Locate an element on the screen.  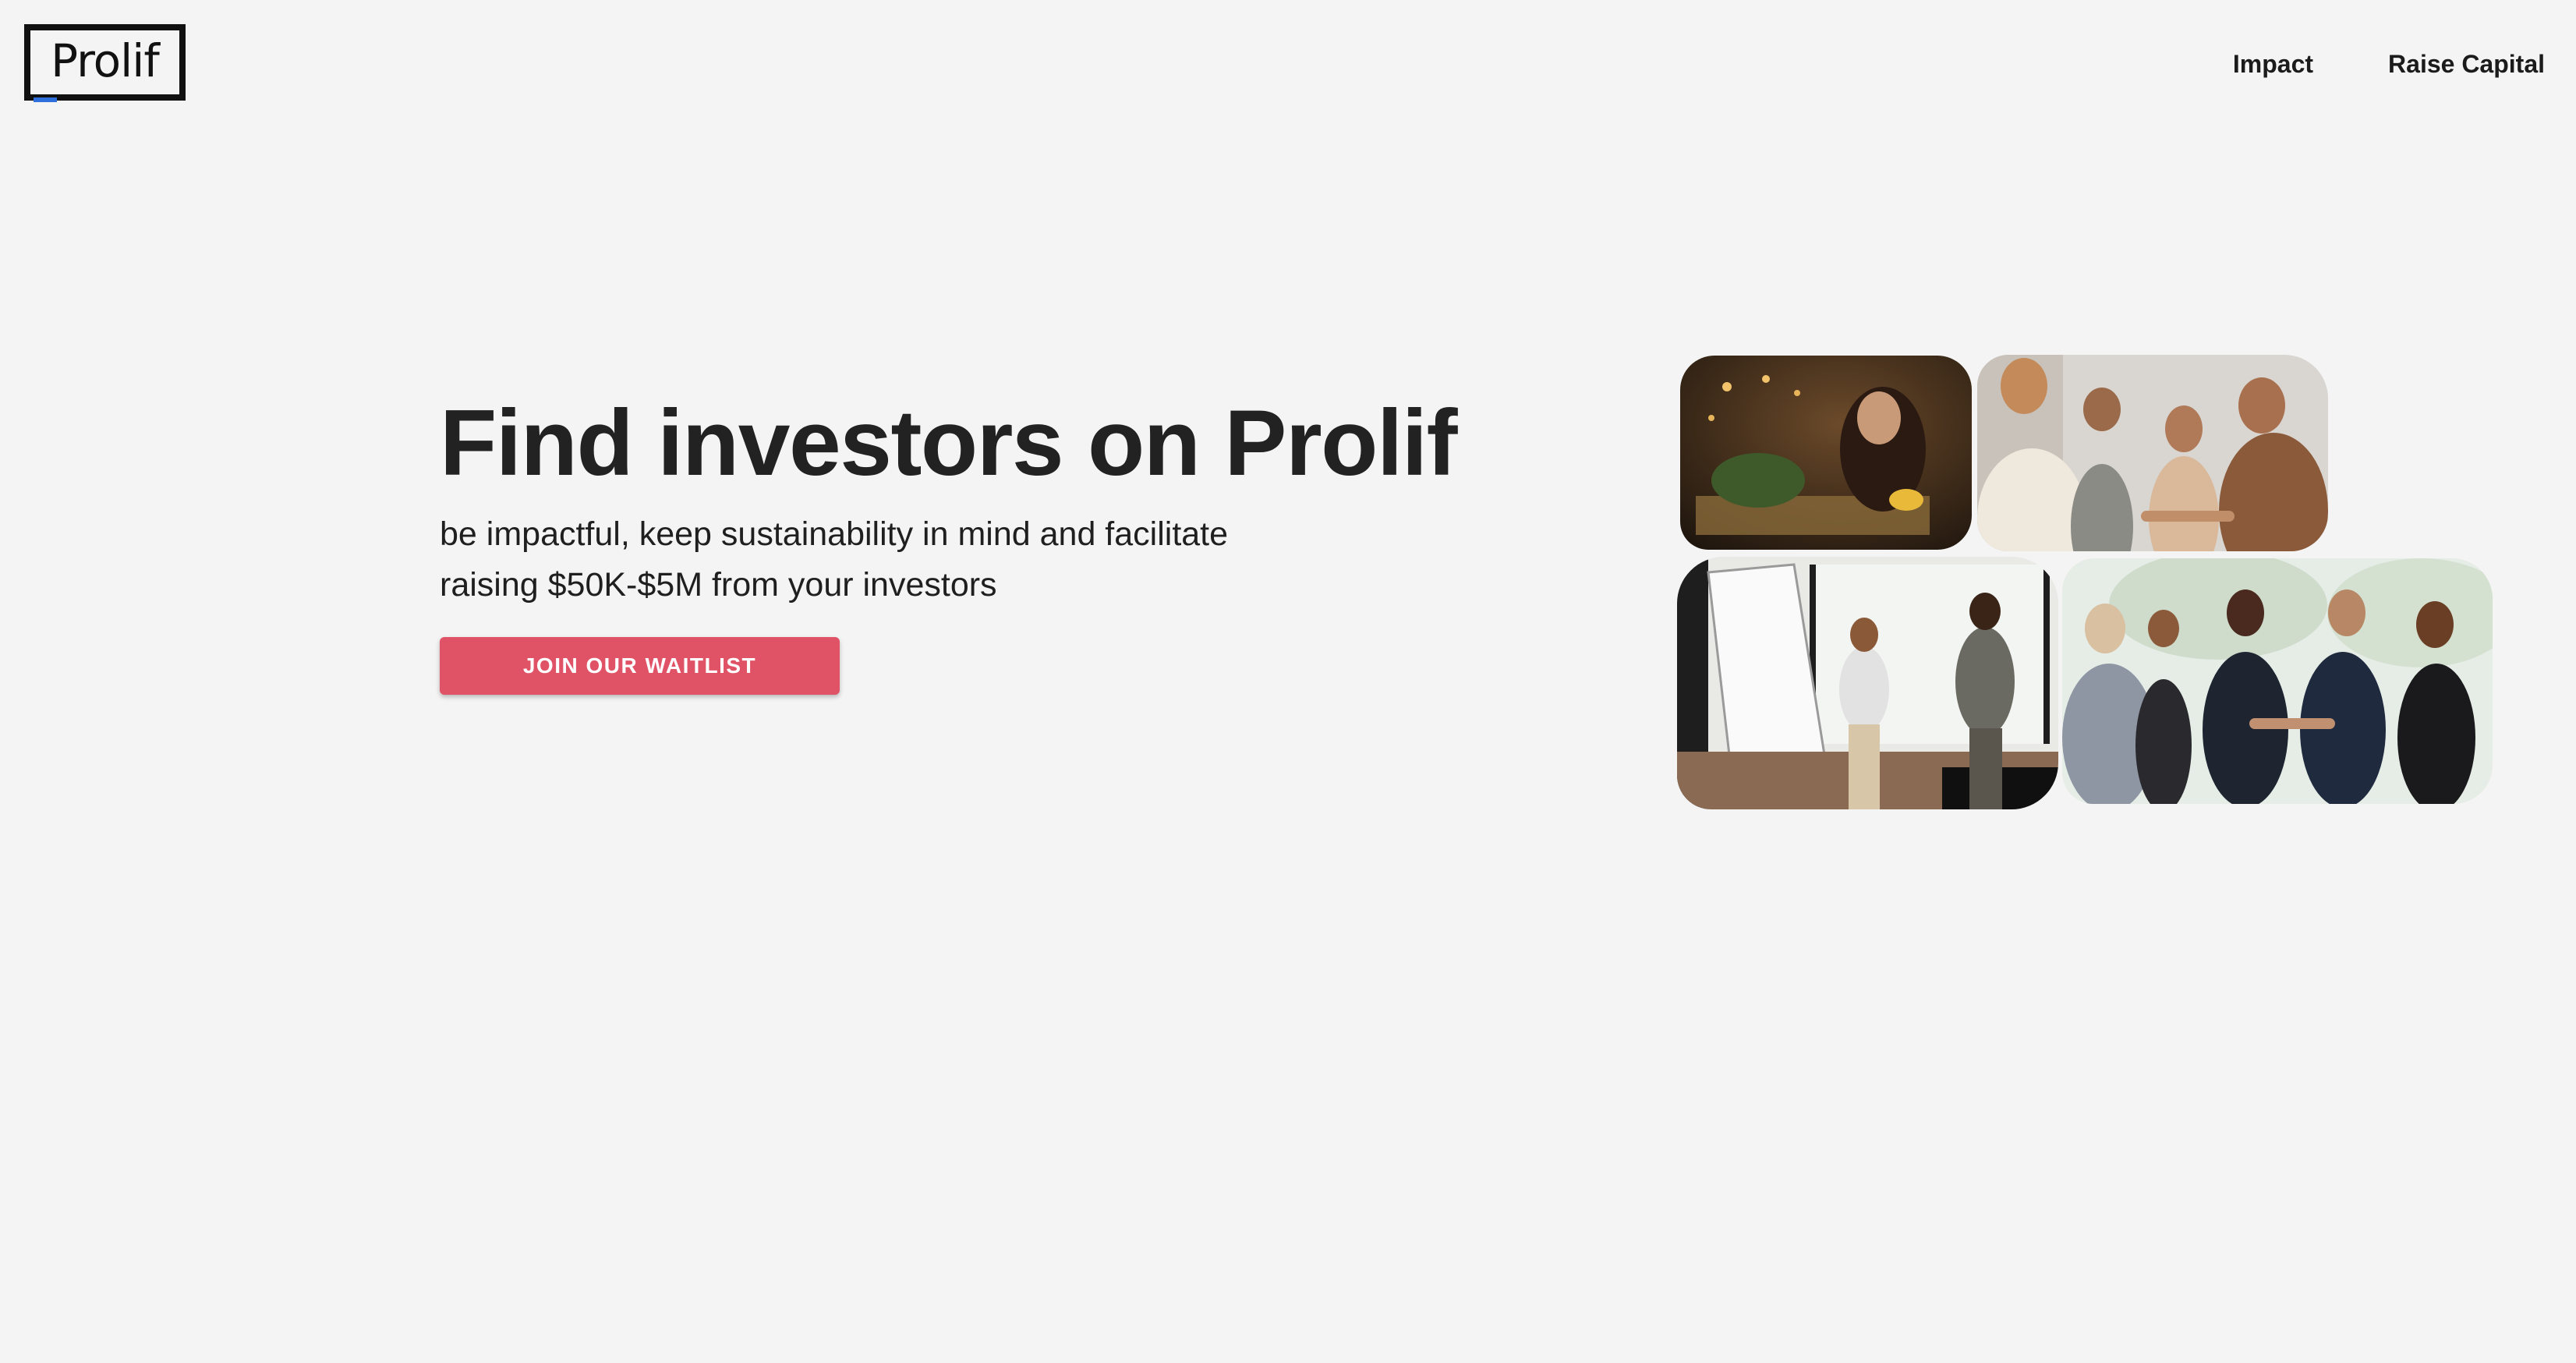
photo-whiteboard-presentation-image is located at coordinates (1867, 683).